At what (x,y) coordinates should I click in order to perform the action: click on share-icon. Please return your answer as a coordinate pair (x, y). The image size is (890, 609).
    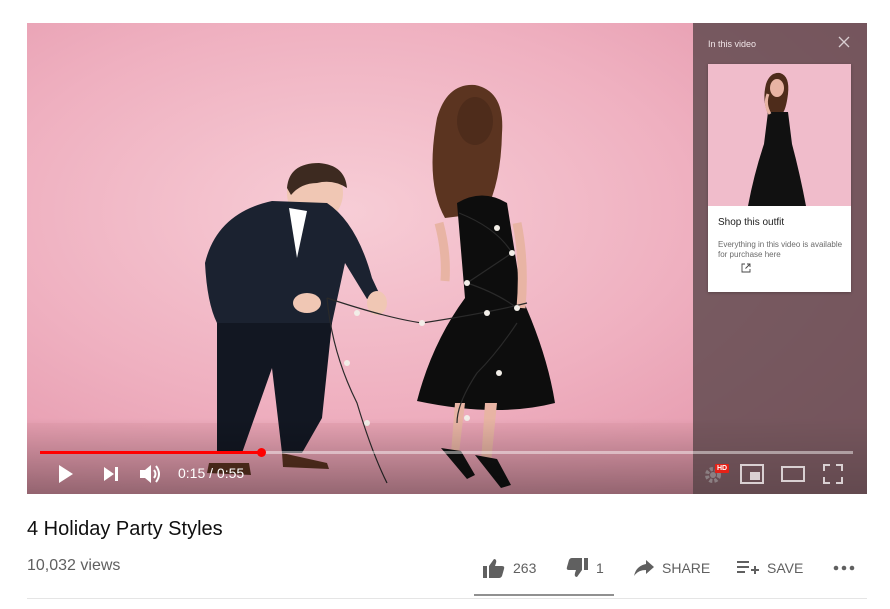
    Looking at the image, I should click on (644, 568).